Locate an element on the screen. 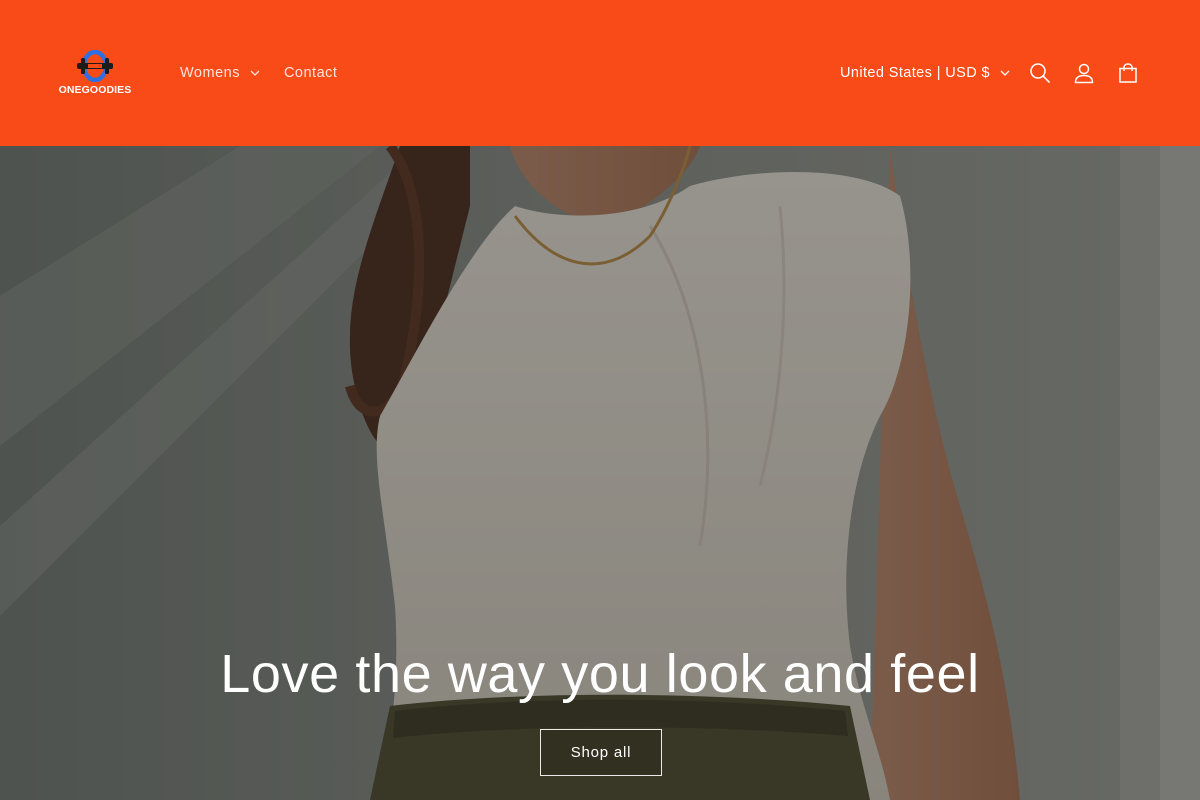 This screenshot has height=800, width=1200. main-nav: Womens Contact is located at coordinates (258, 73).